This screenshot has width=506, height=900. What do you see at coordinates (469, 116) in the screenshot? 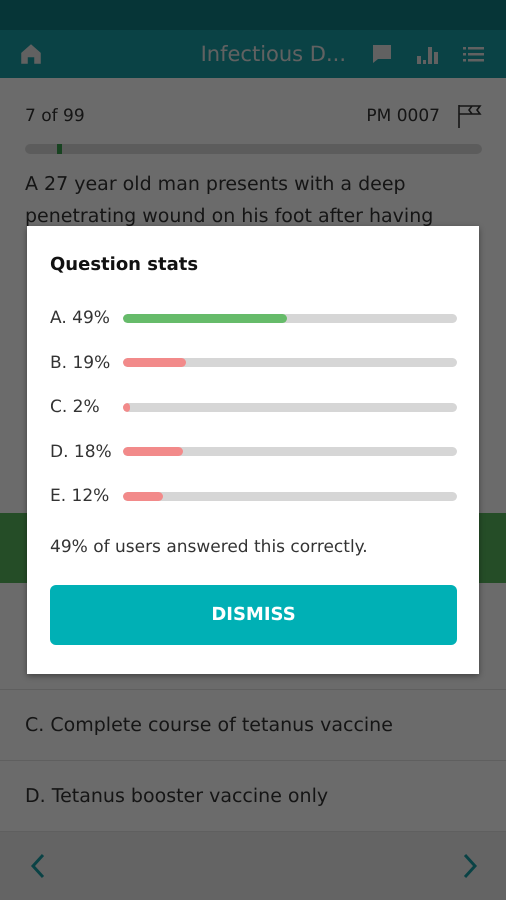
I see `flag-icon` at bounding box center [469, 116].